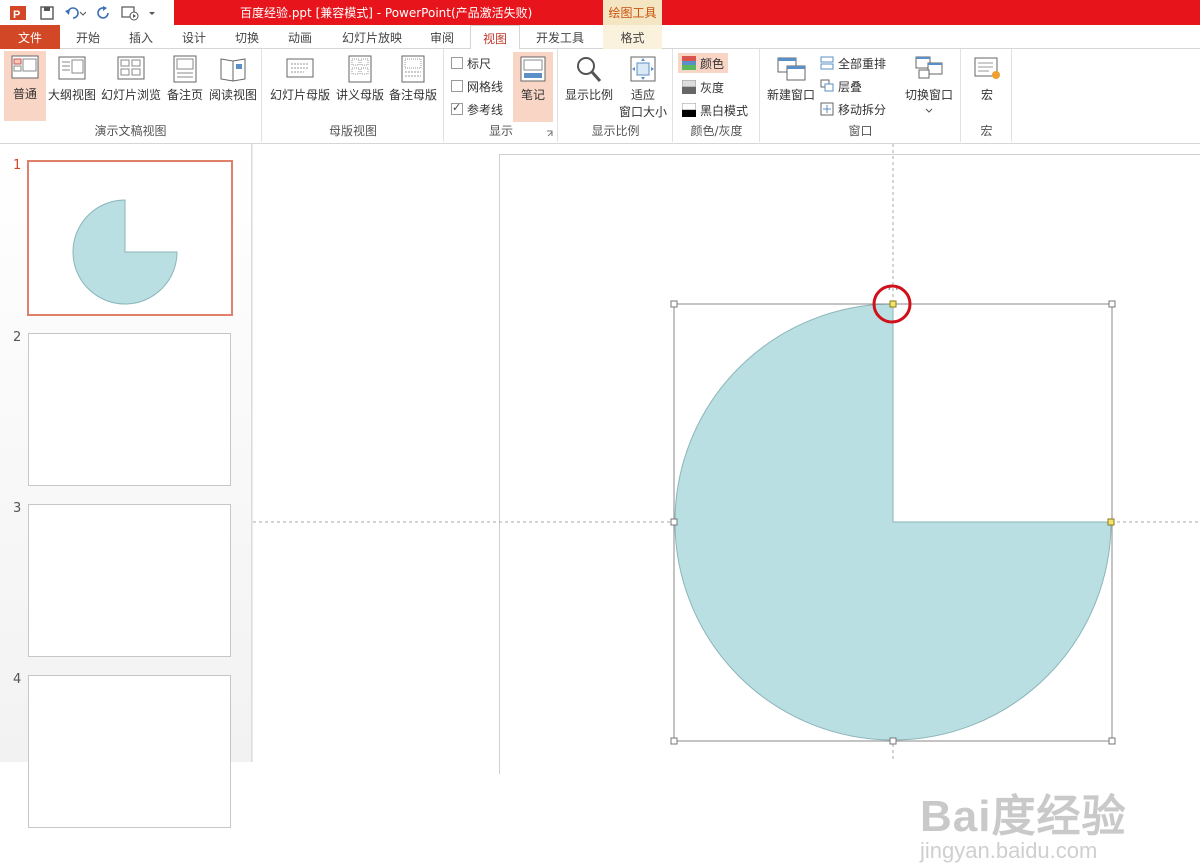 This screenshot has height=864, width=1200. I want to click on slide-number: 3, so click(17, 508).